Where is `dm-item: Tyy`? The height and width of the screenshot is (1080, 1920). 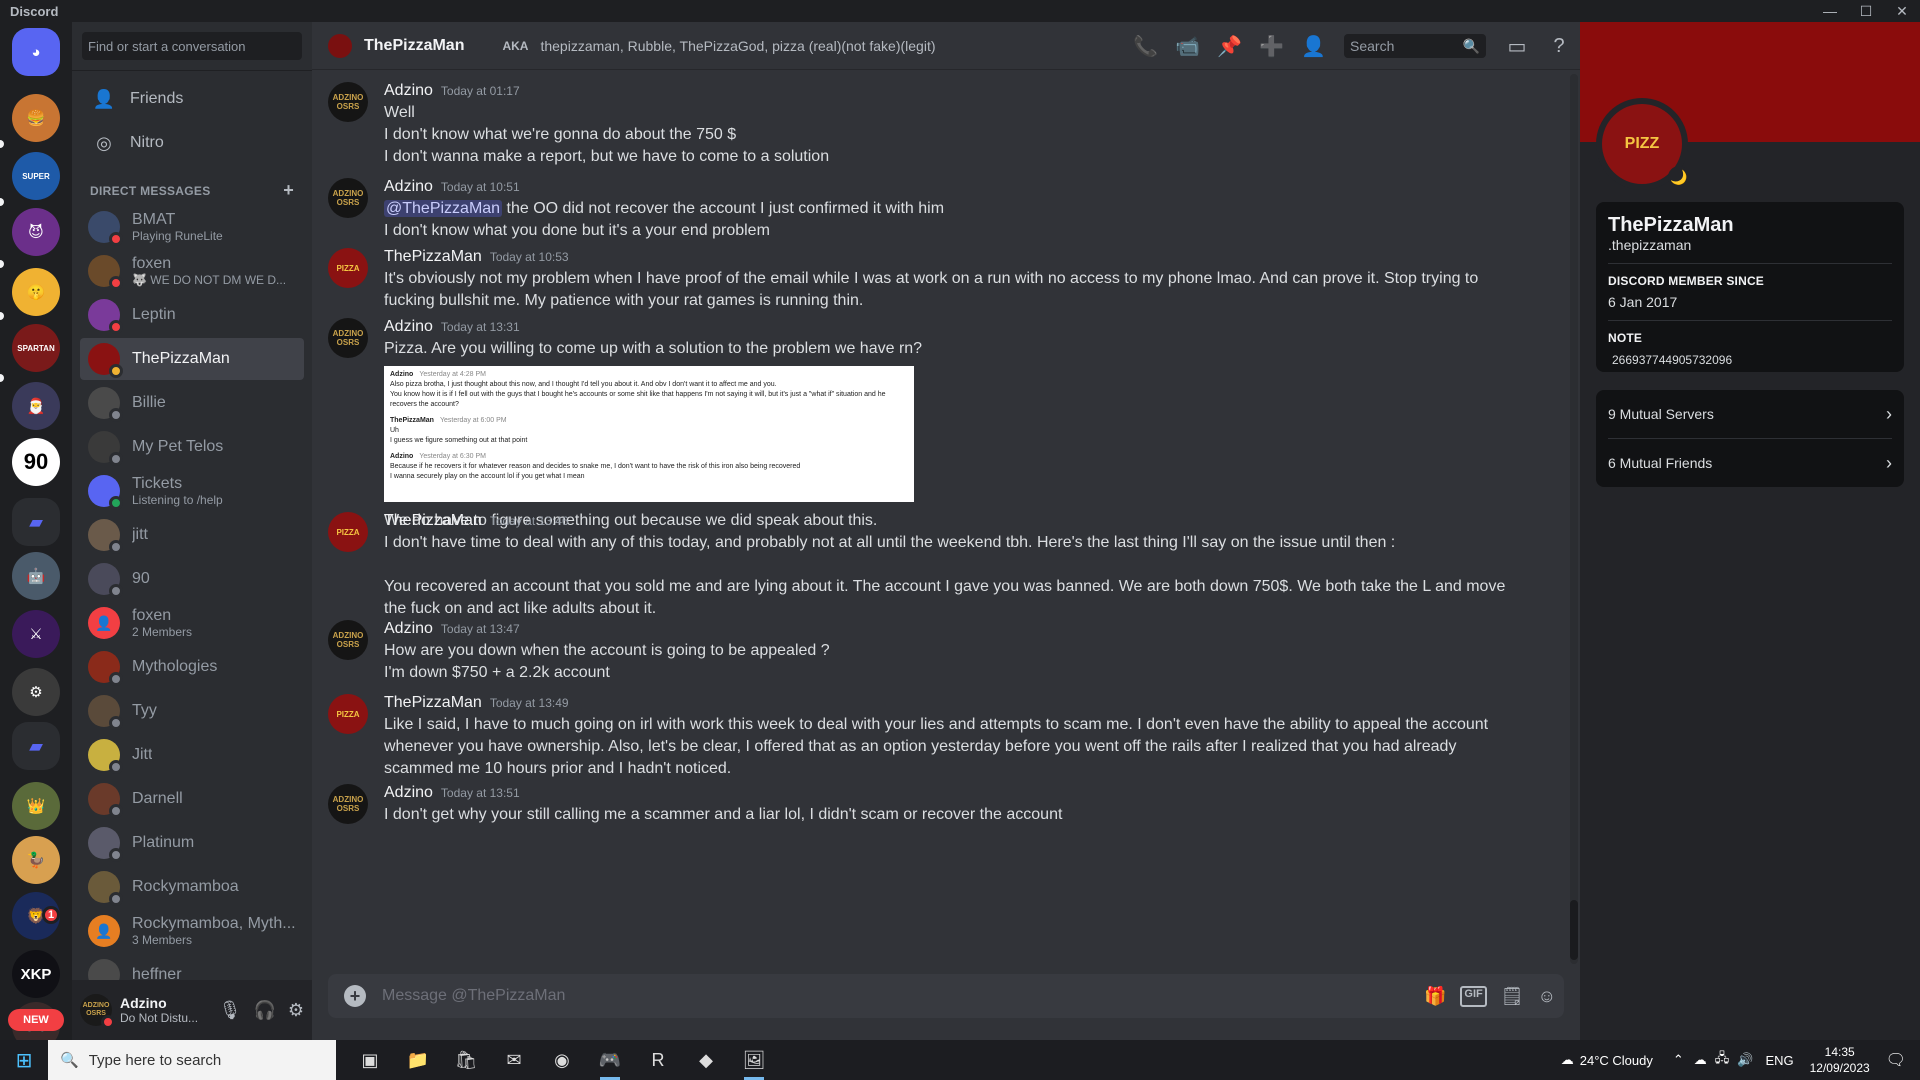 dm-item: Tyy is located at coordinates (192, 711).